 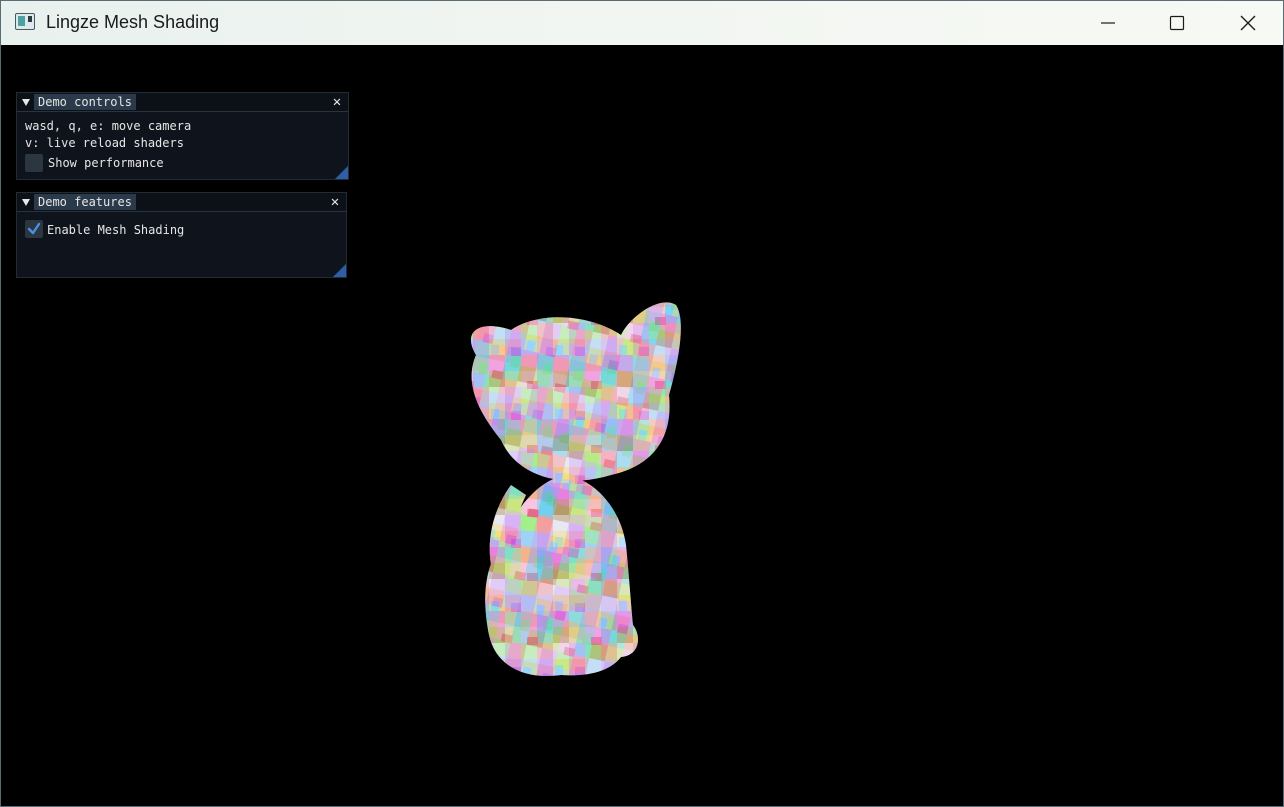 I want to click on camera-hint-text: wasd, q, e: move camera, so click(x=108, y=126).